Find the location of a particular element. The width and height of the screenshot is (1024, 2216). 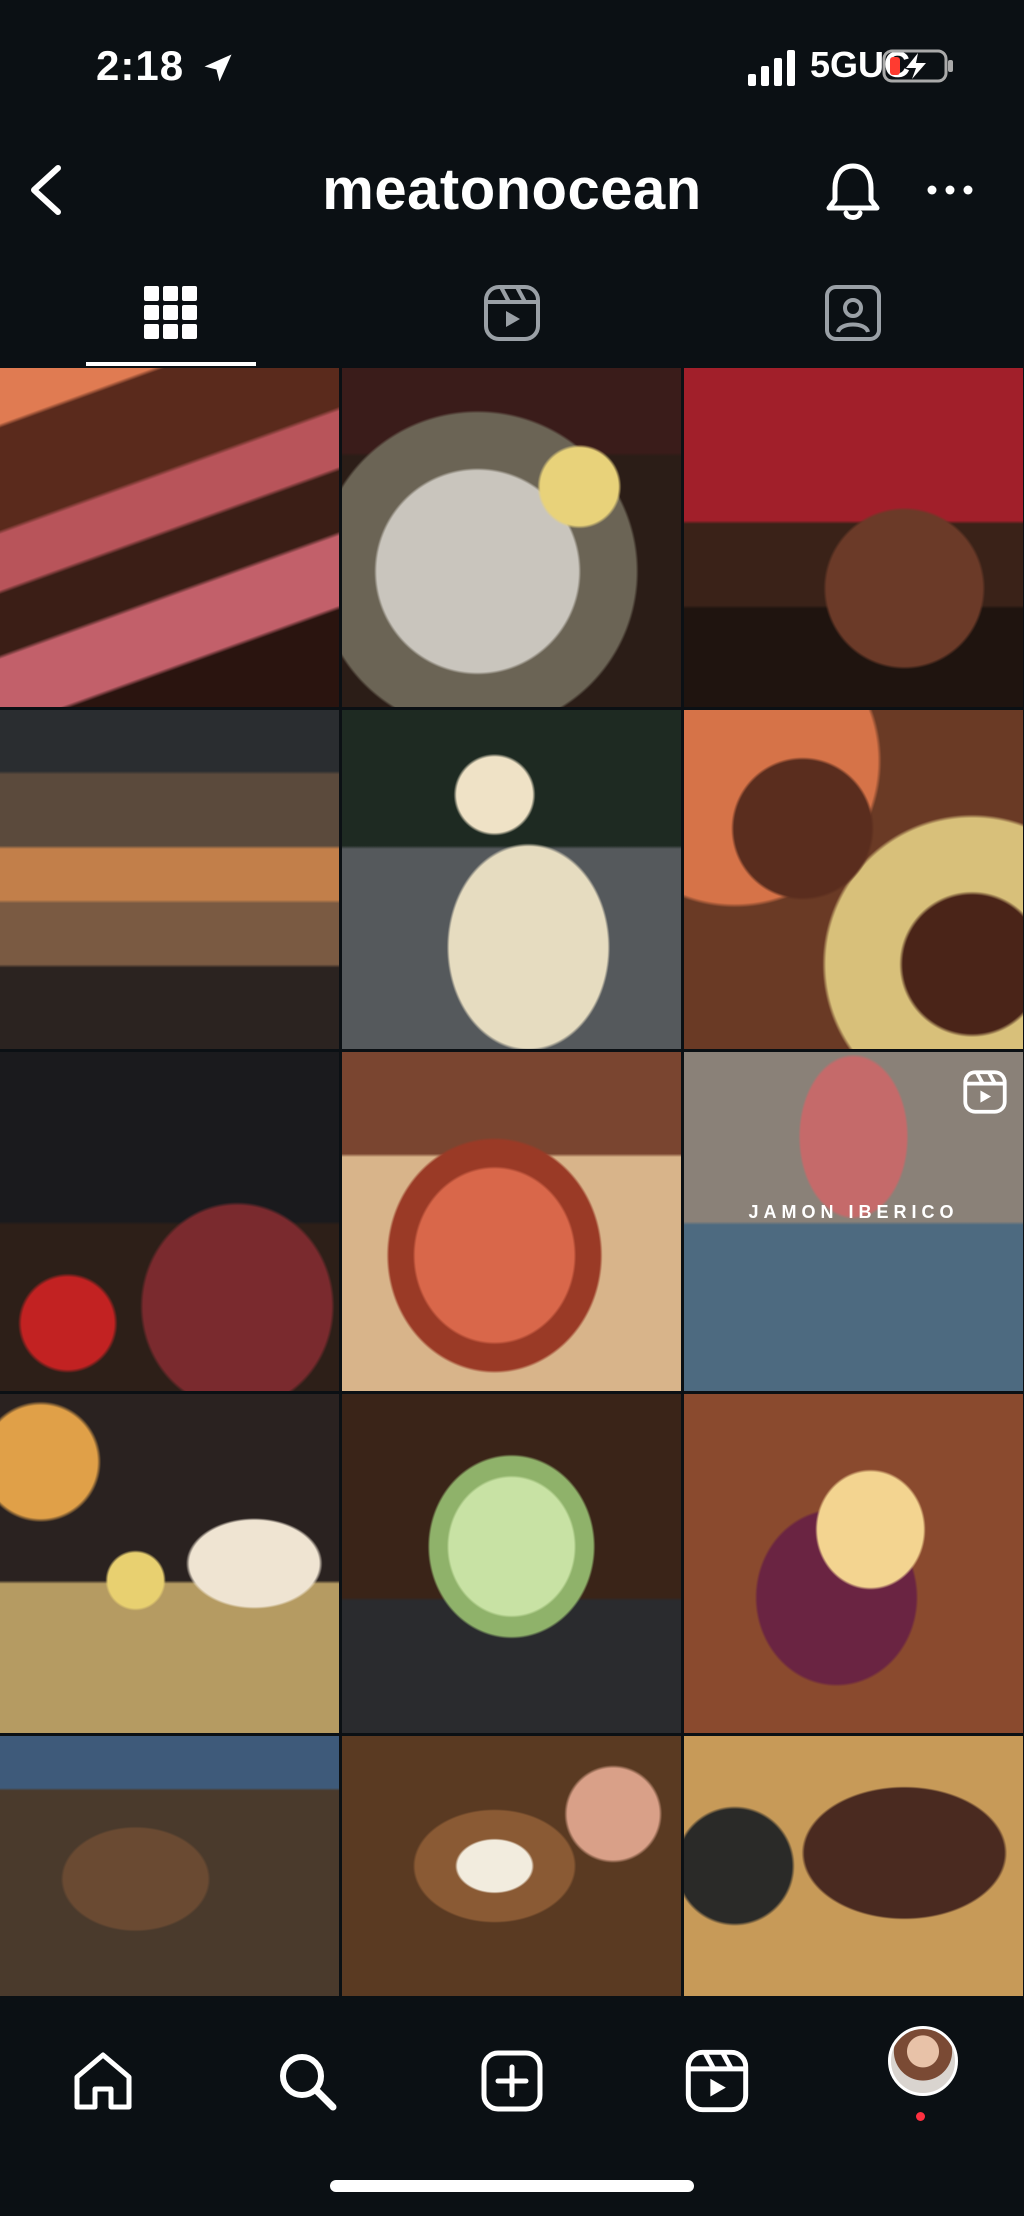

tab-reels is located at coordinates (511, 313).